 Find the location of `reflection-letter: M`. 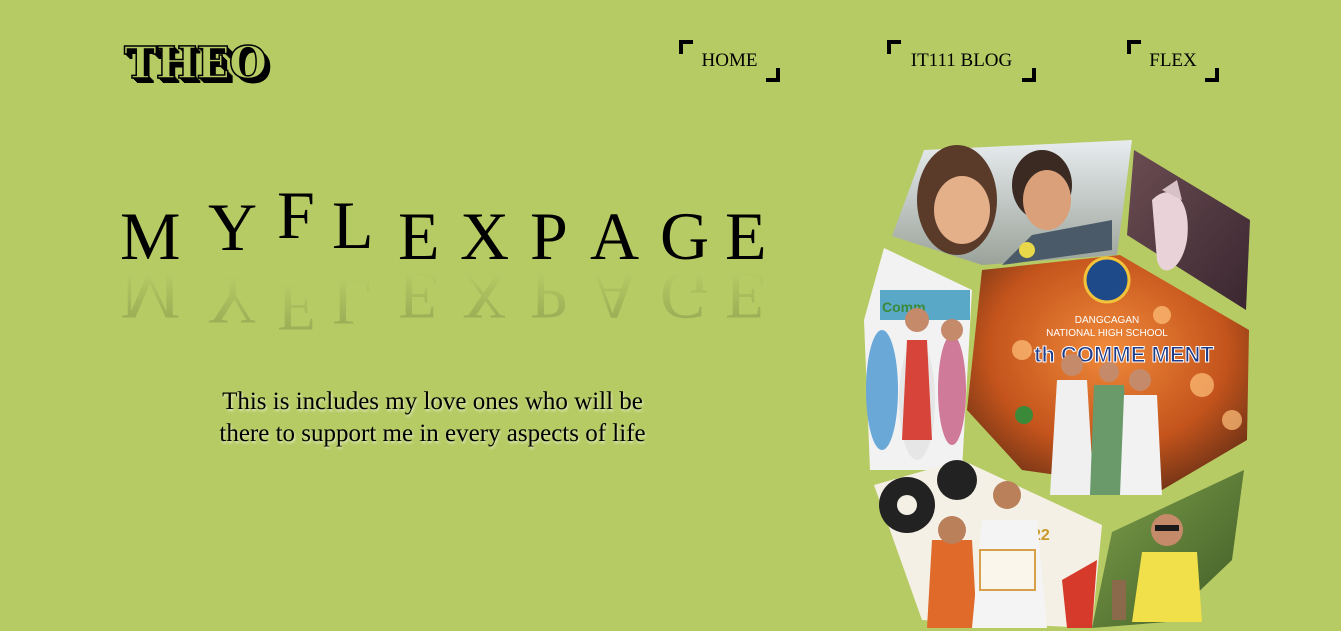

reflection-letter: M is located at coordinates (150, 296).